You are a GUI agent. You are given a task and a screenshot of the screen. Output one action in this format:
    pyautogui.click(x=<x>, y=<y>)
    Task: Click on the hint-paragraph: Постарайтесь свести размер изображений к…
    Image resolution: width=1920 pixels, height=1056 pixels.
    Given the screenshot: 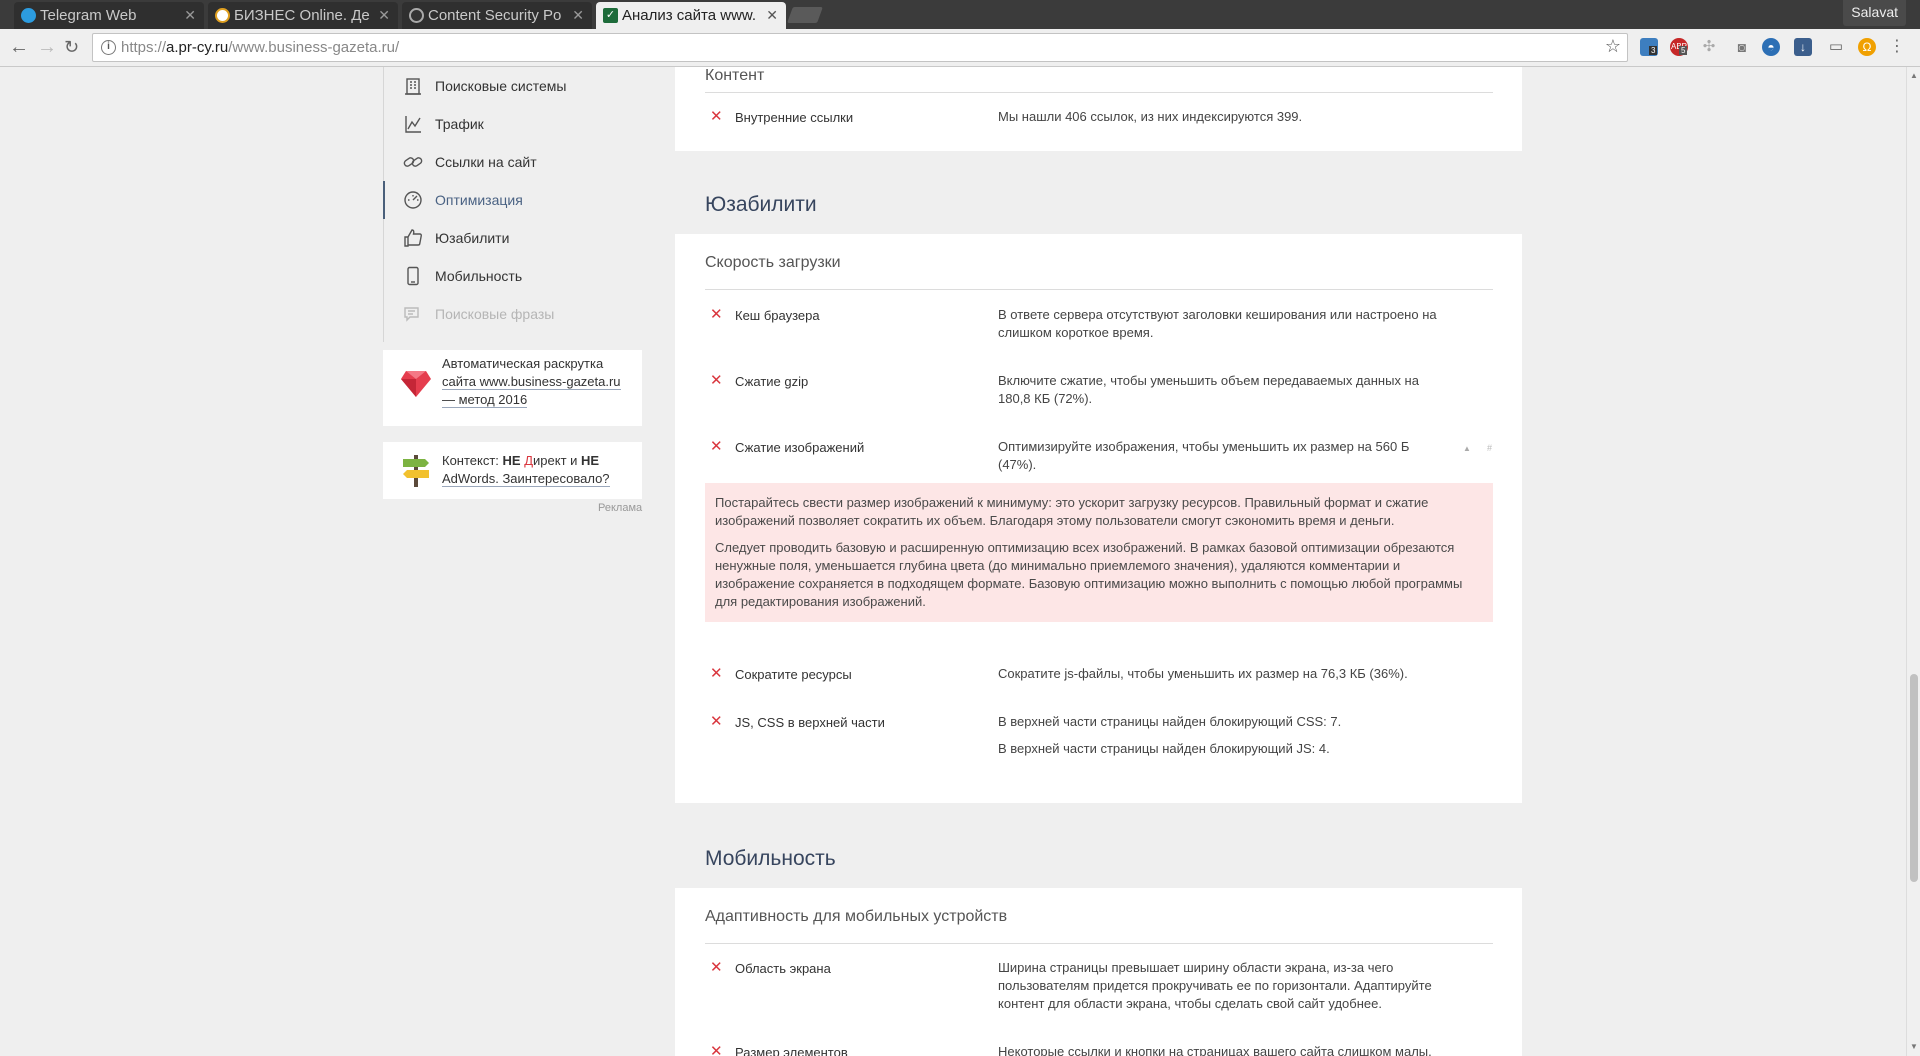 What is the action you would take?
    pyautogui.click(x=1072, y=511)
    